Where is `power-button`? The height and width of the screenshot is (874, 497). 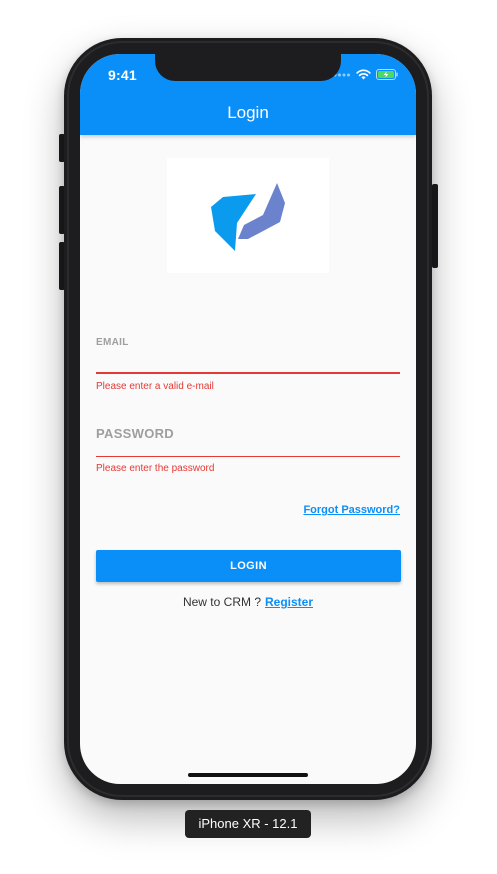 power-button is located at coordinates (435, 226).